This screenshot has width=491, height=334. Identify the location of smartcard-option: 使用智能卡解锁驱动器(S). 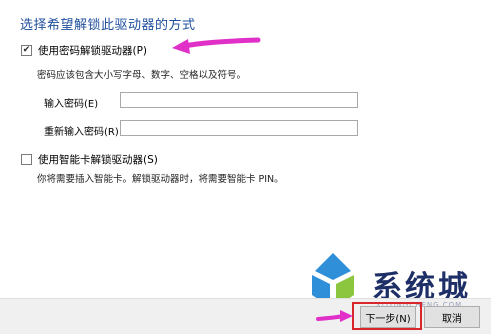
(89, 159).